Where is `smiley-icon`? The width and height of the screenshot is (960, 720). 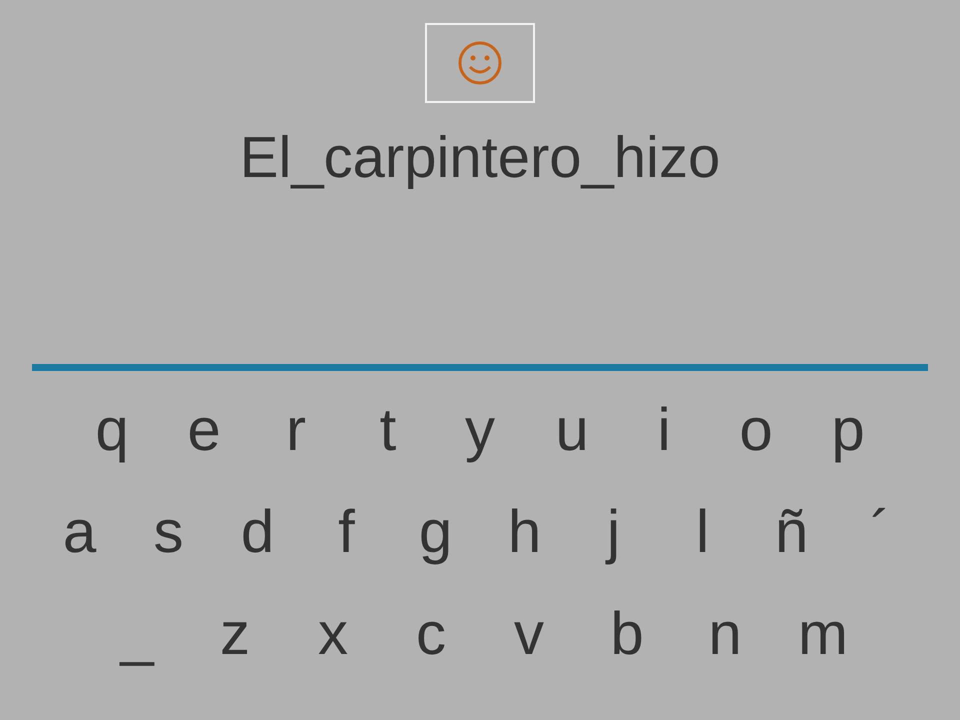 smiley-icon is located at coordinates (480, 63).